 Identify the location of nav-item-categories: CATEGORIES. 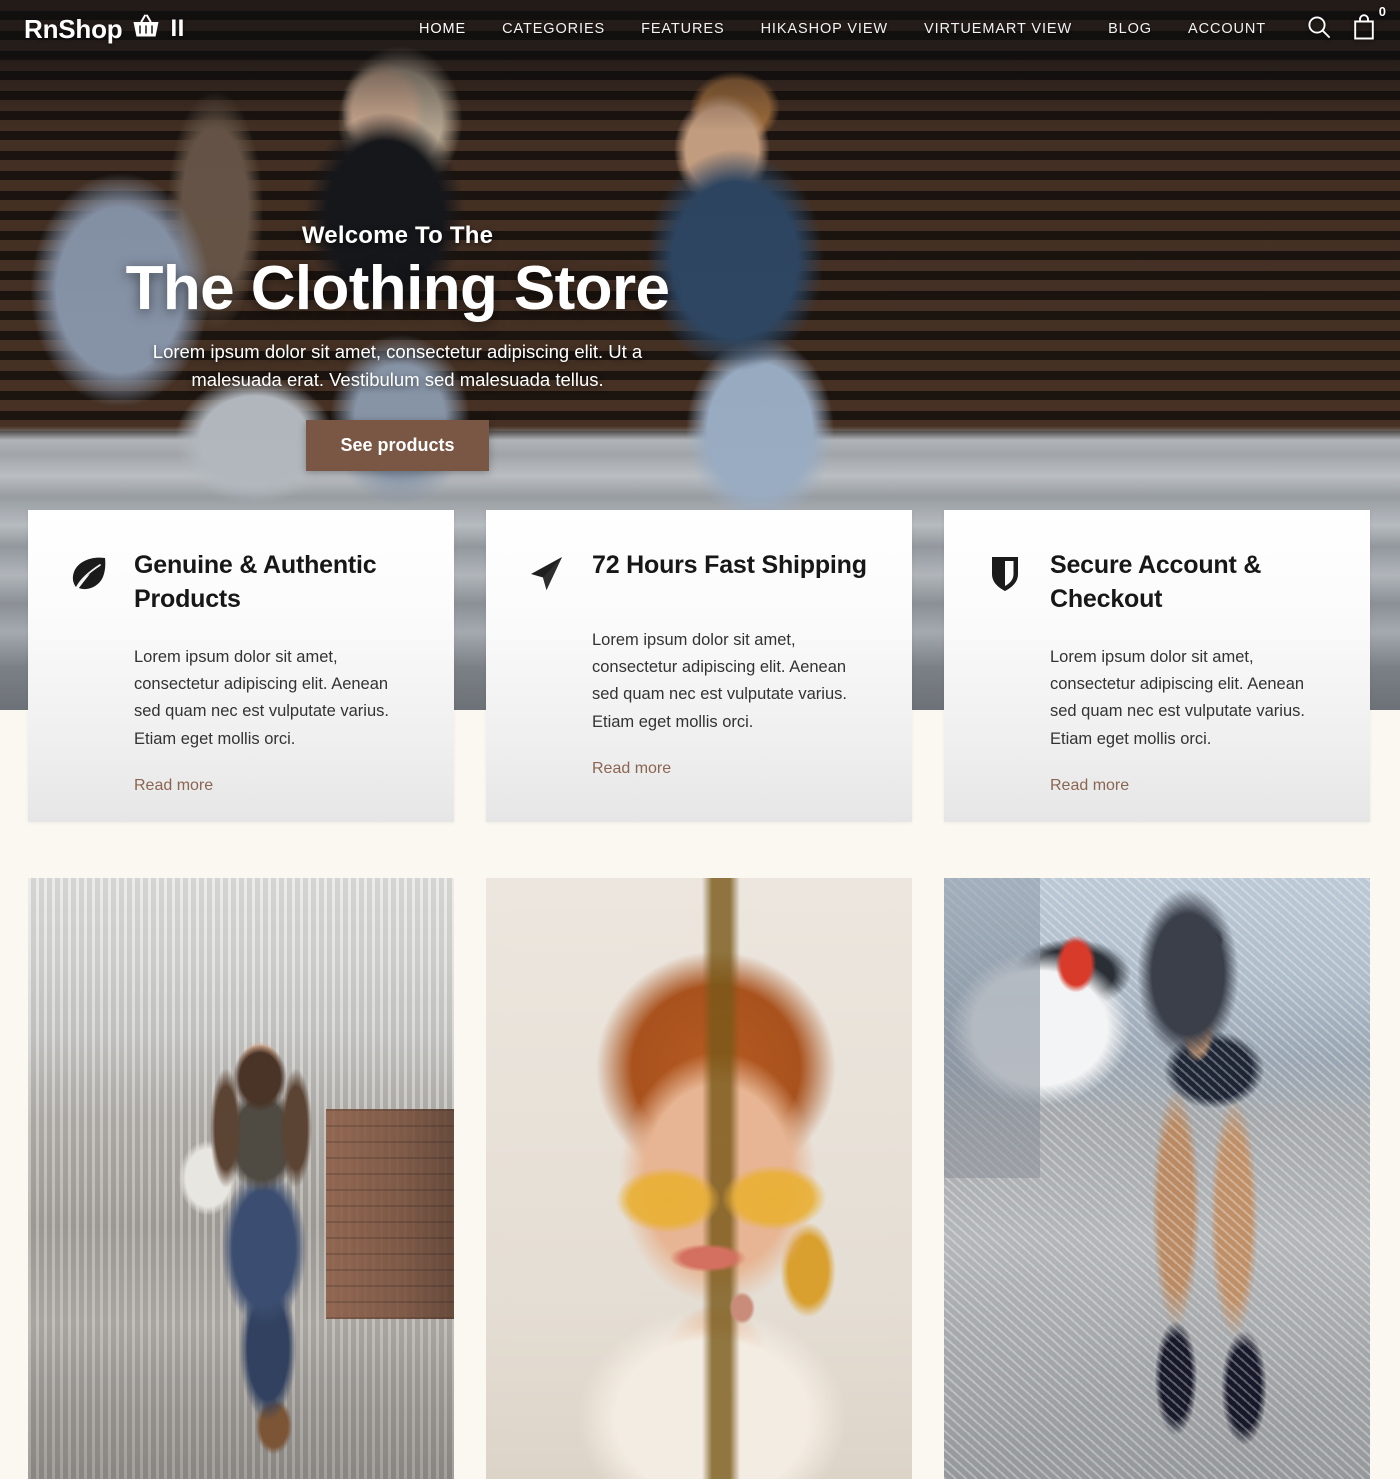
(553, 29).